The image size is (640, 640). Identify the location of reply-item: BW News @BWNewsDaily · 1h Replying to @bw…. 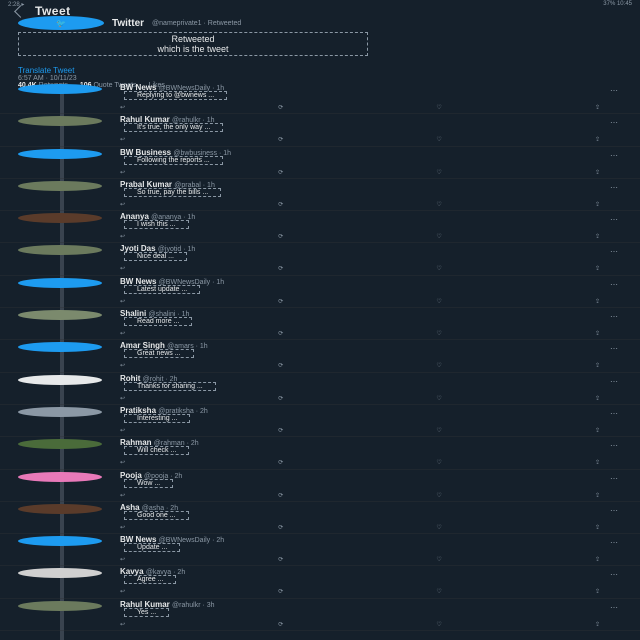
(320, 98).